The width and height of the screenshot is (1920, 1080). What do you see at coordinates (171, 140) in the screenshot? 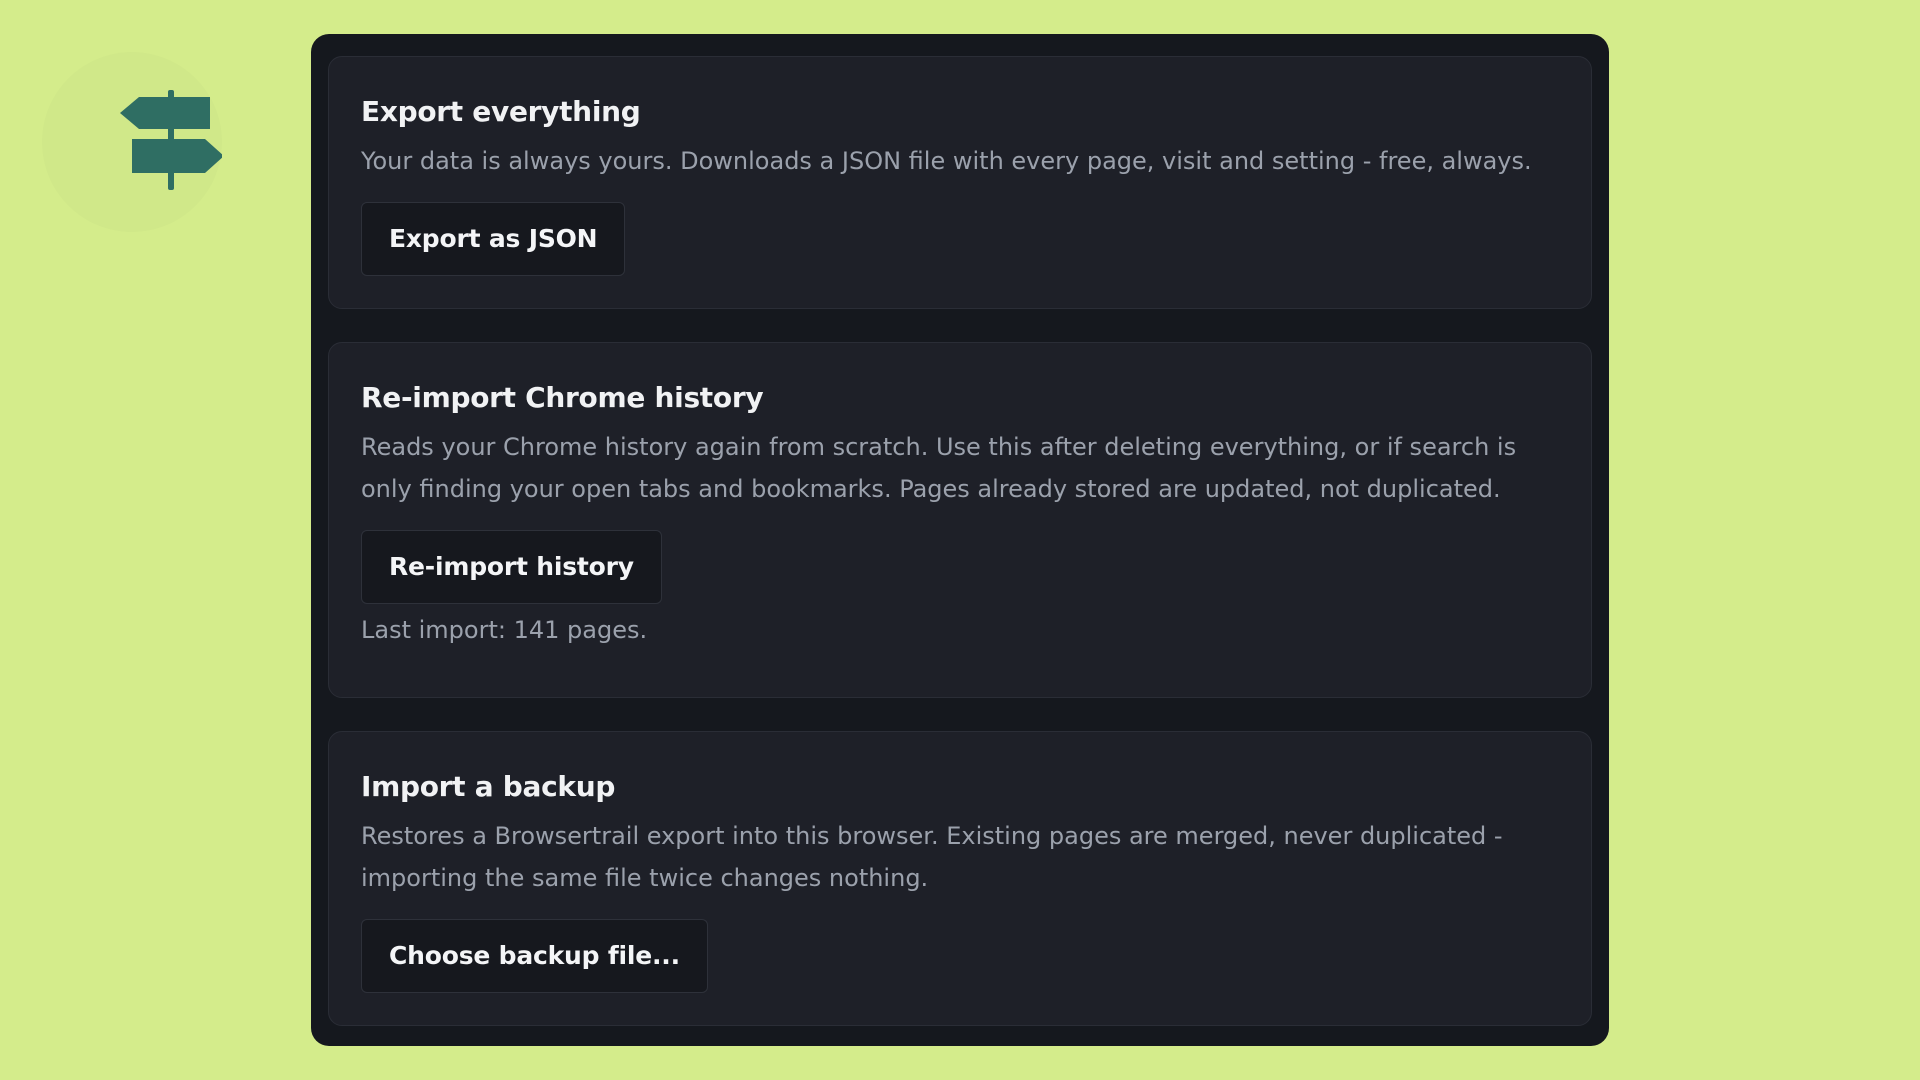
I see `signpost-icon` at bounding box center [171, 140].